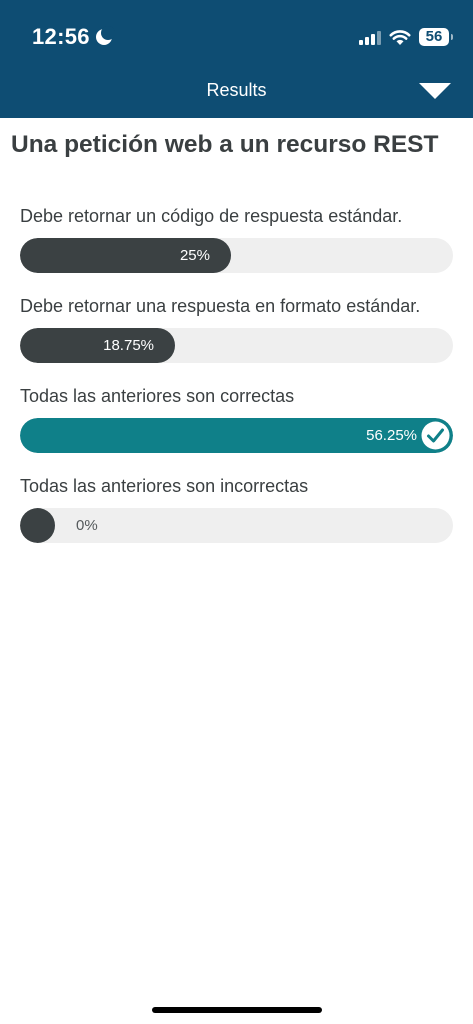 The height and width of the screenshot is (1024, 473). I want to click on result-bar-fill, so click(37, 525).